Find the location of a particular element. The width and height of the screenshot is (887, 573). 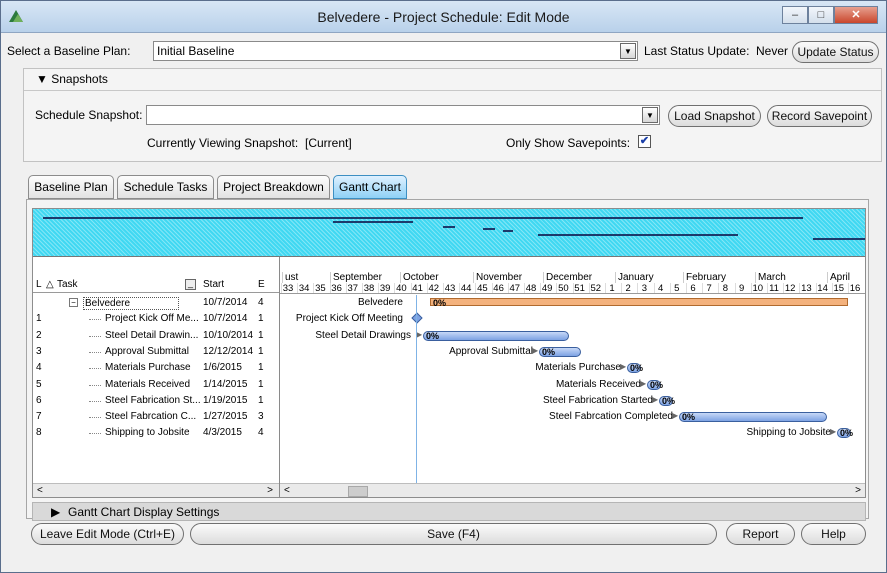

snapshot-select: ▼ is located at coordinates (403, 115).